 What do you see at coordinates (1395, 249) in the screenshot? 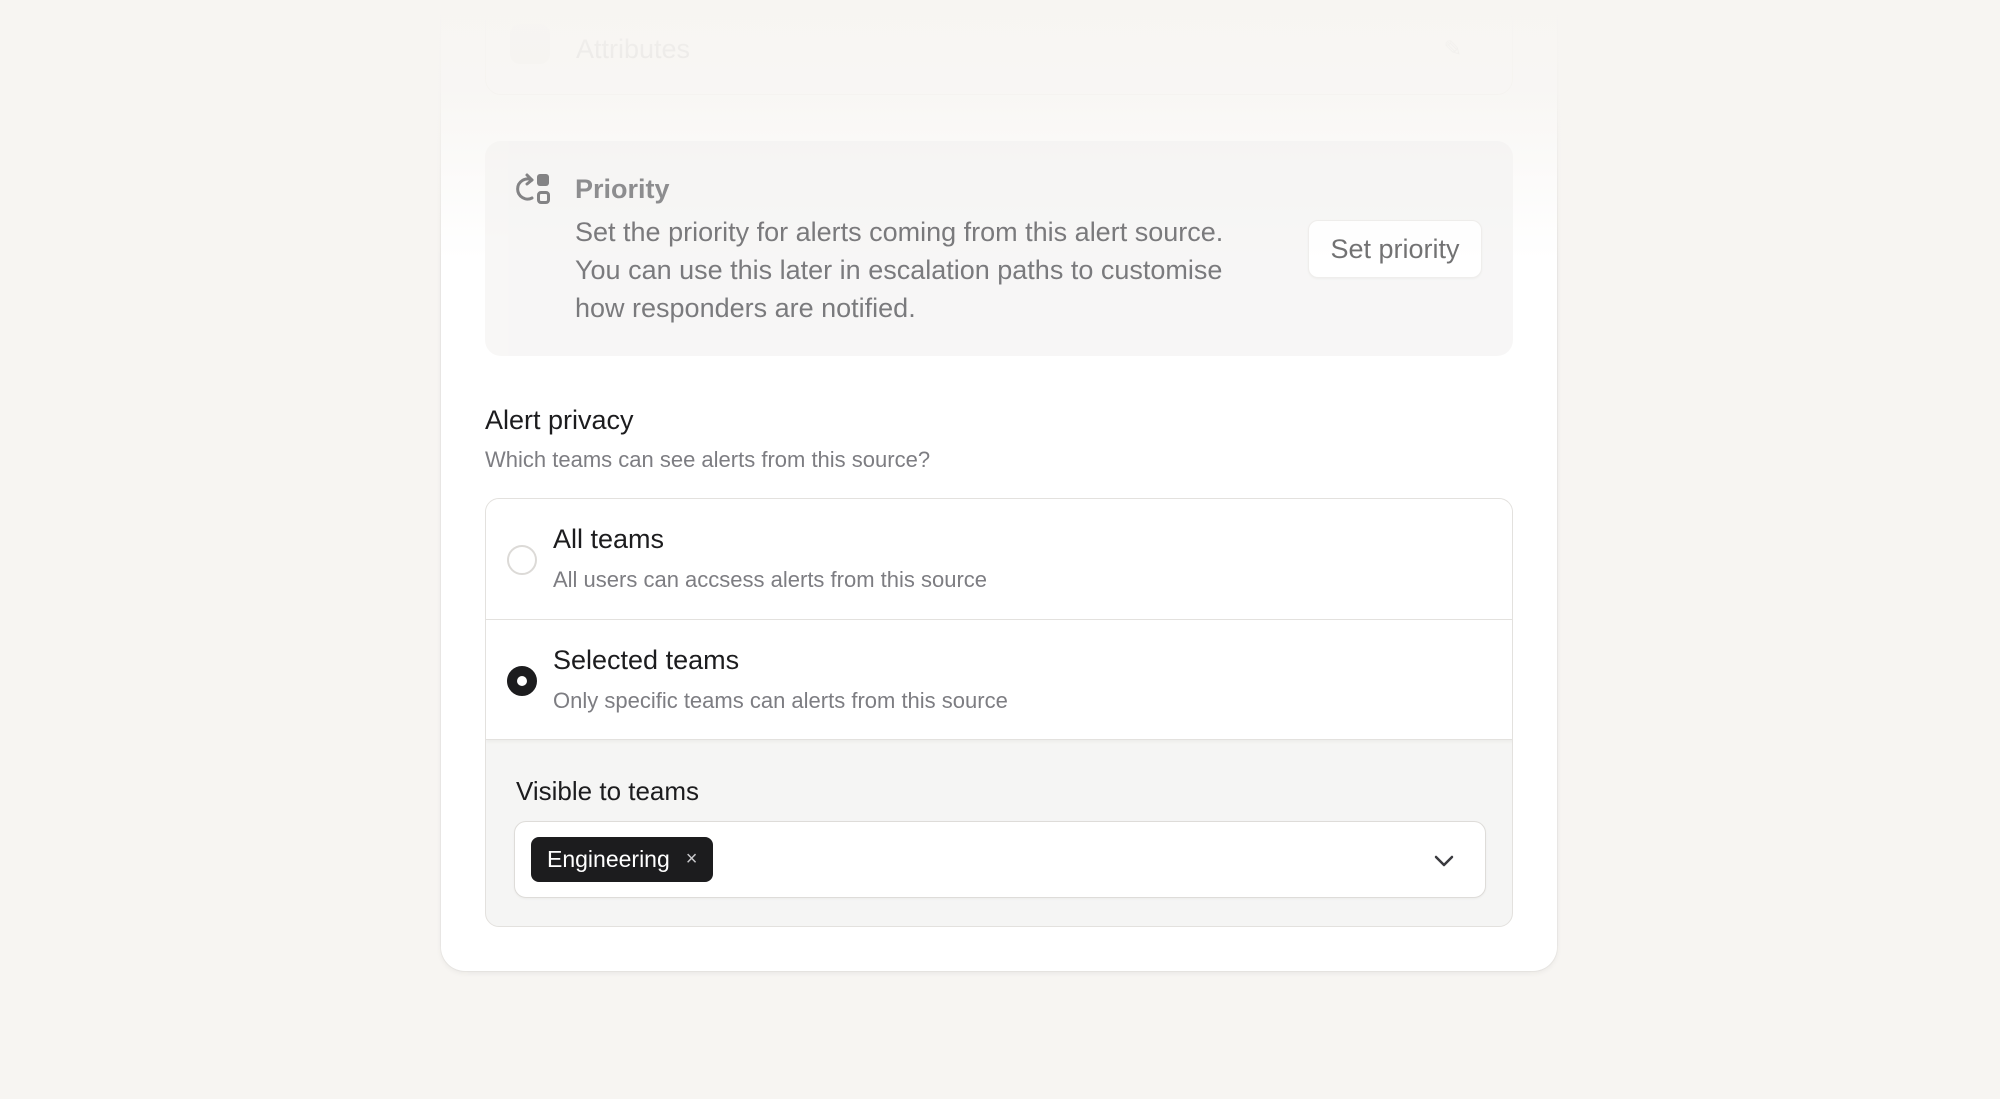
I see `set-priority-button: Set priority` at bounding box center [1395, 249].